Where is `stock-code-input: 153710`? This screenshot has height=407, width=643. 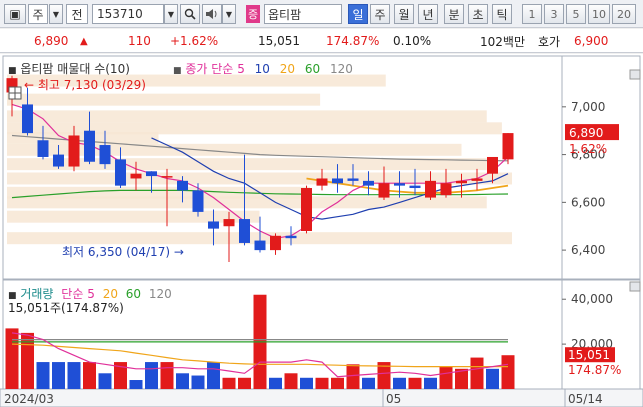 stock-code-input: 153710 is located at coordinates (128, 14).